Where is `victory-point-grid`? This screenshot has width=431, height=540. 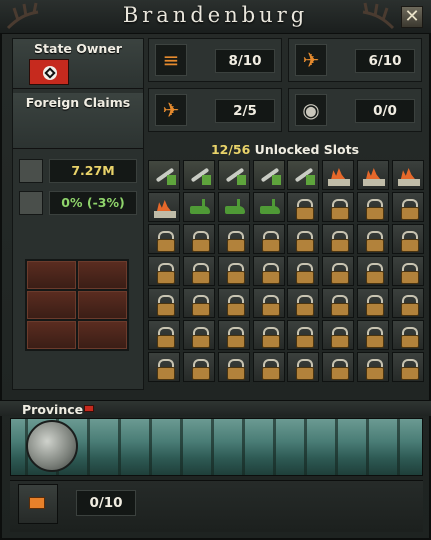 victory-point-grid is located at coordinates (77, 305).